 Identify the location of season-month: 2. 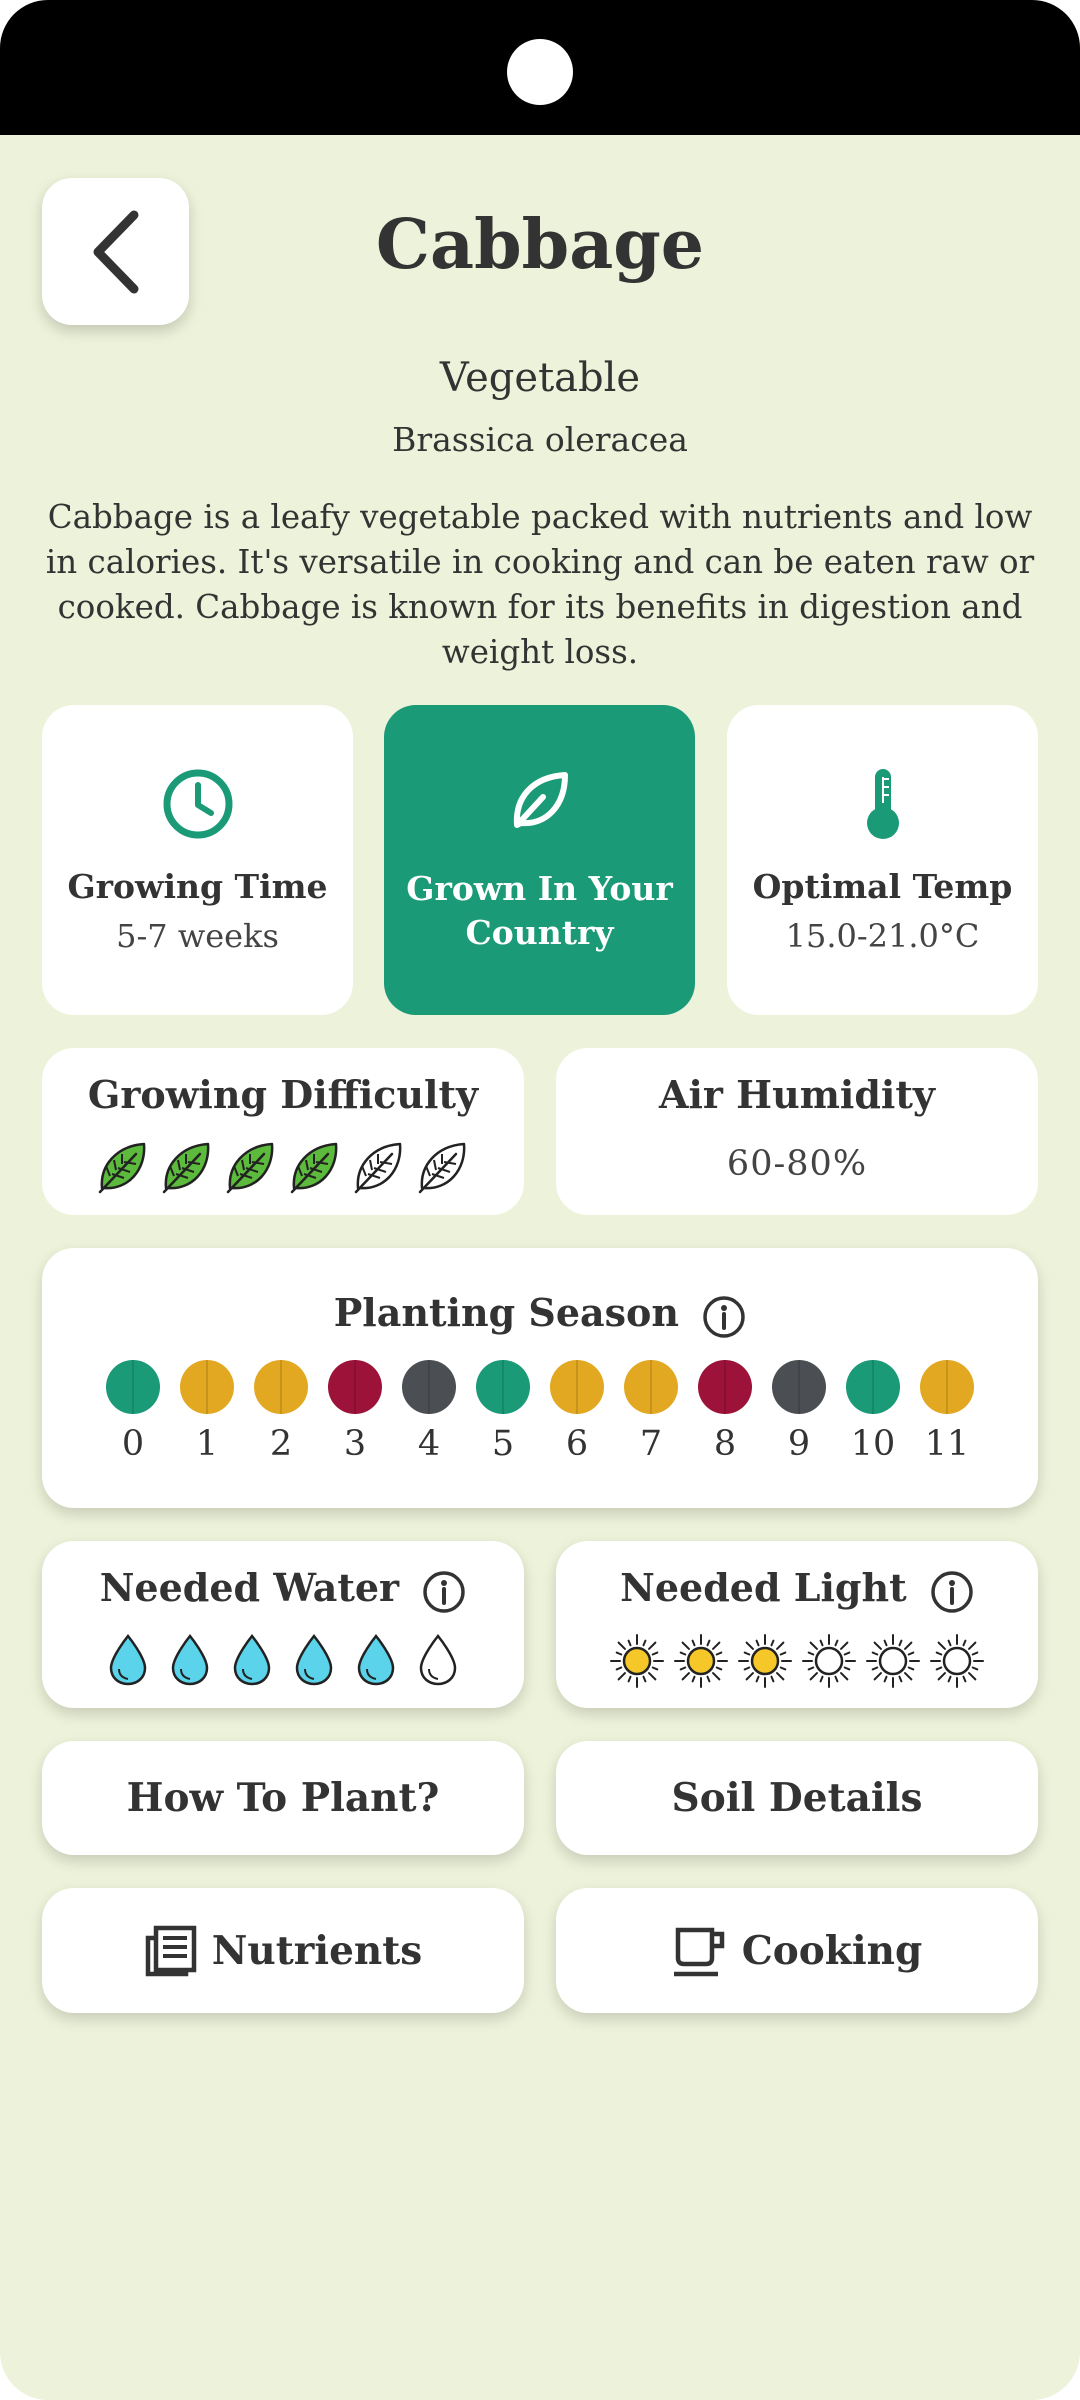
(281, 1412).